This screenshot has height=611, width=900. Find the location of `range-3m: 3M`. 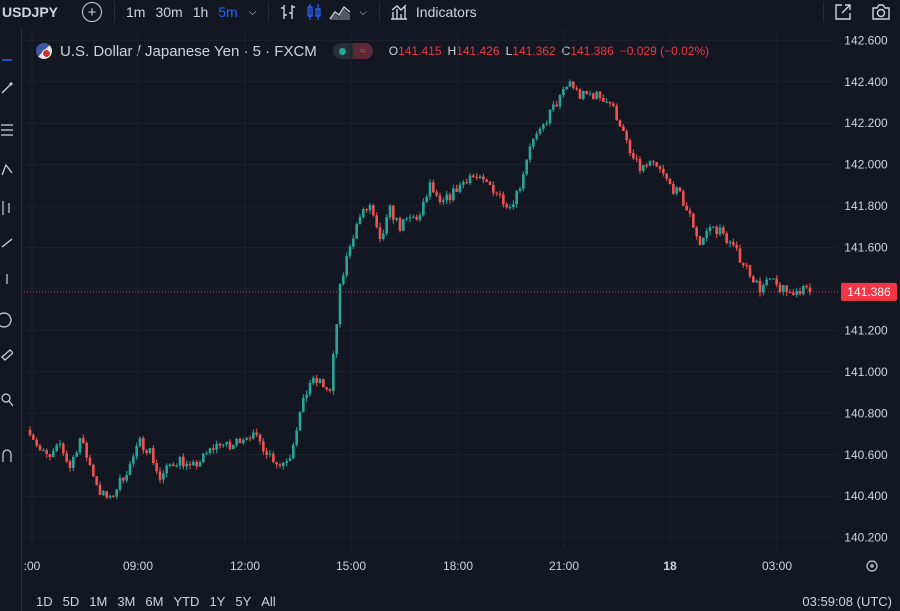

range-3m: 3M is located at coordinates (126, 601).